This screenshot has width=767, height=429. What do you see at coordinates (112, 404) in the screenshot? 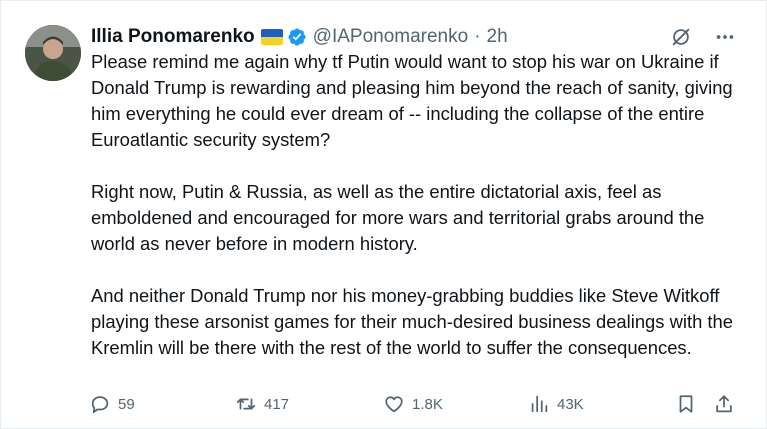
I see `reply-button: 59` at bounding box center [112, 404].